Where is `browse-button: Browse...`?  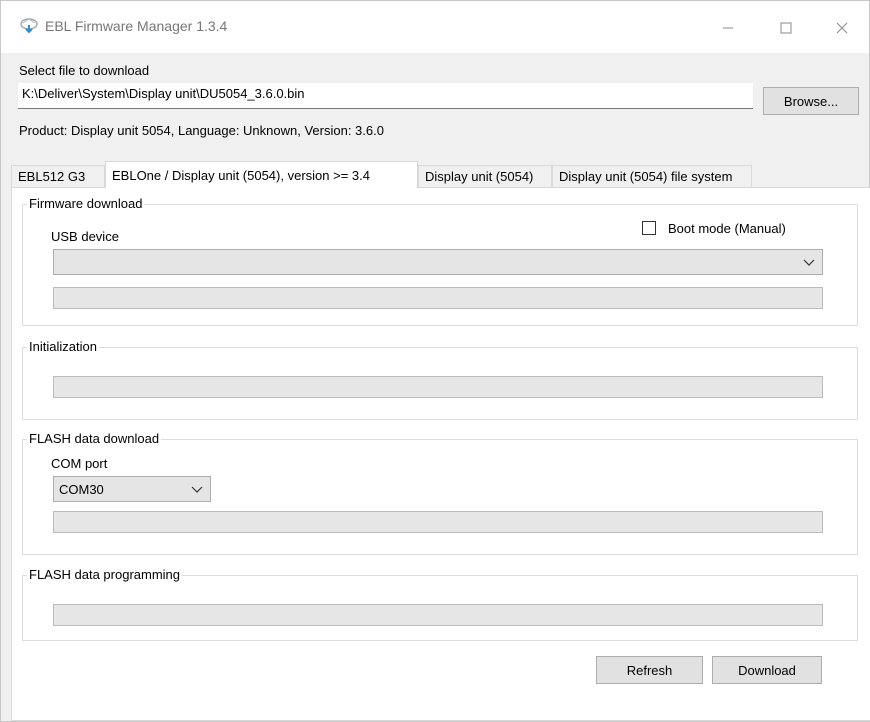
browse-button: Browse... is located at coordinates (811, 101).